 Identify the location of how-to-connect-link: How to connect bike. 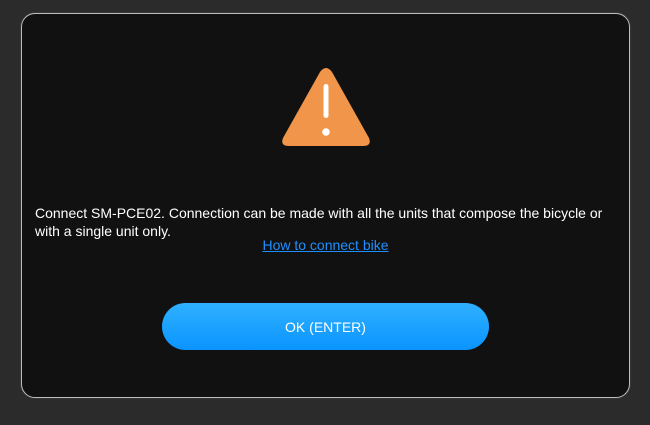
(325, 245).